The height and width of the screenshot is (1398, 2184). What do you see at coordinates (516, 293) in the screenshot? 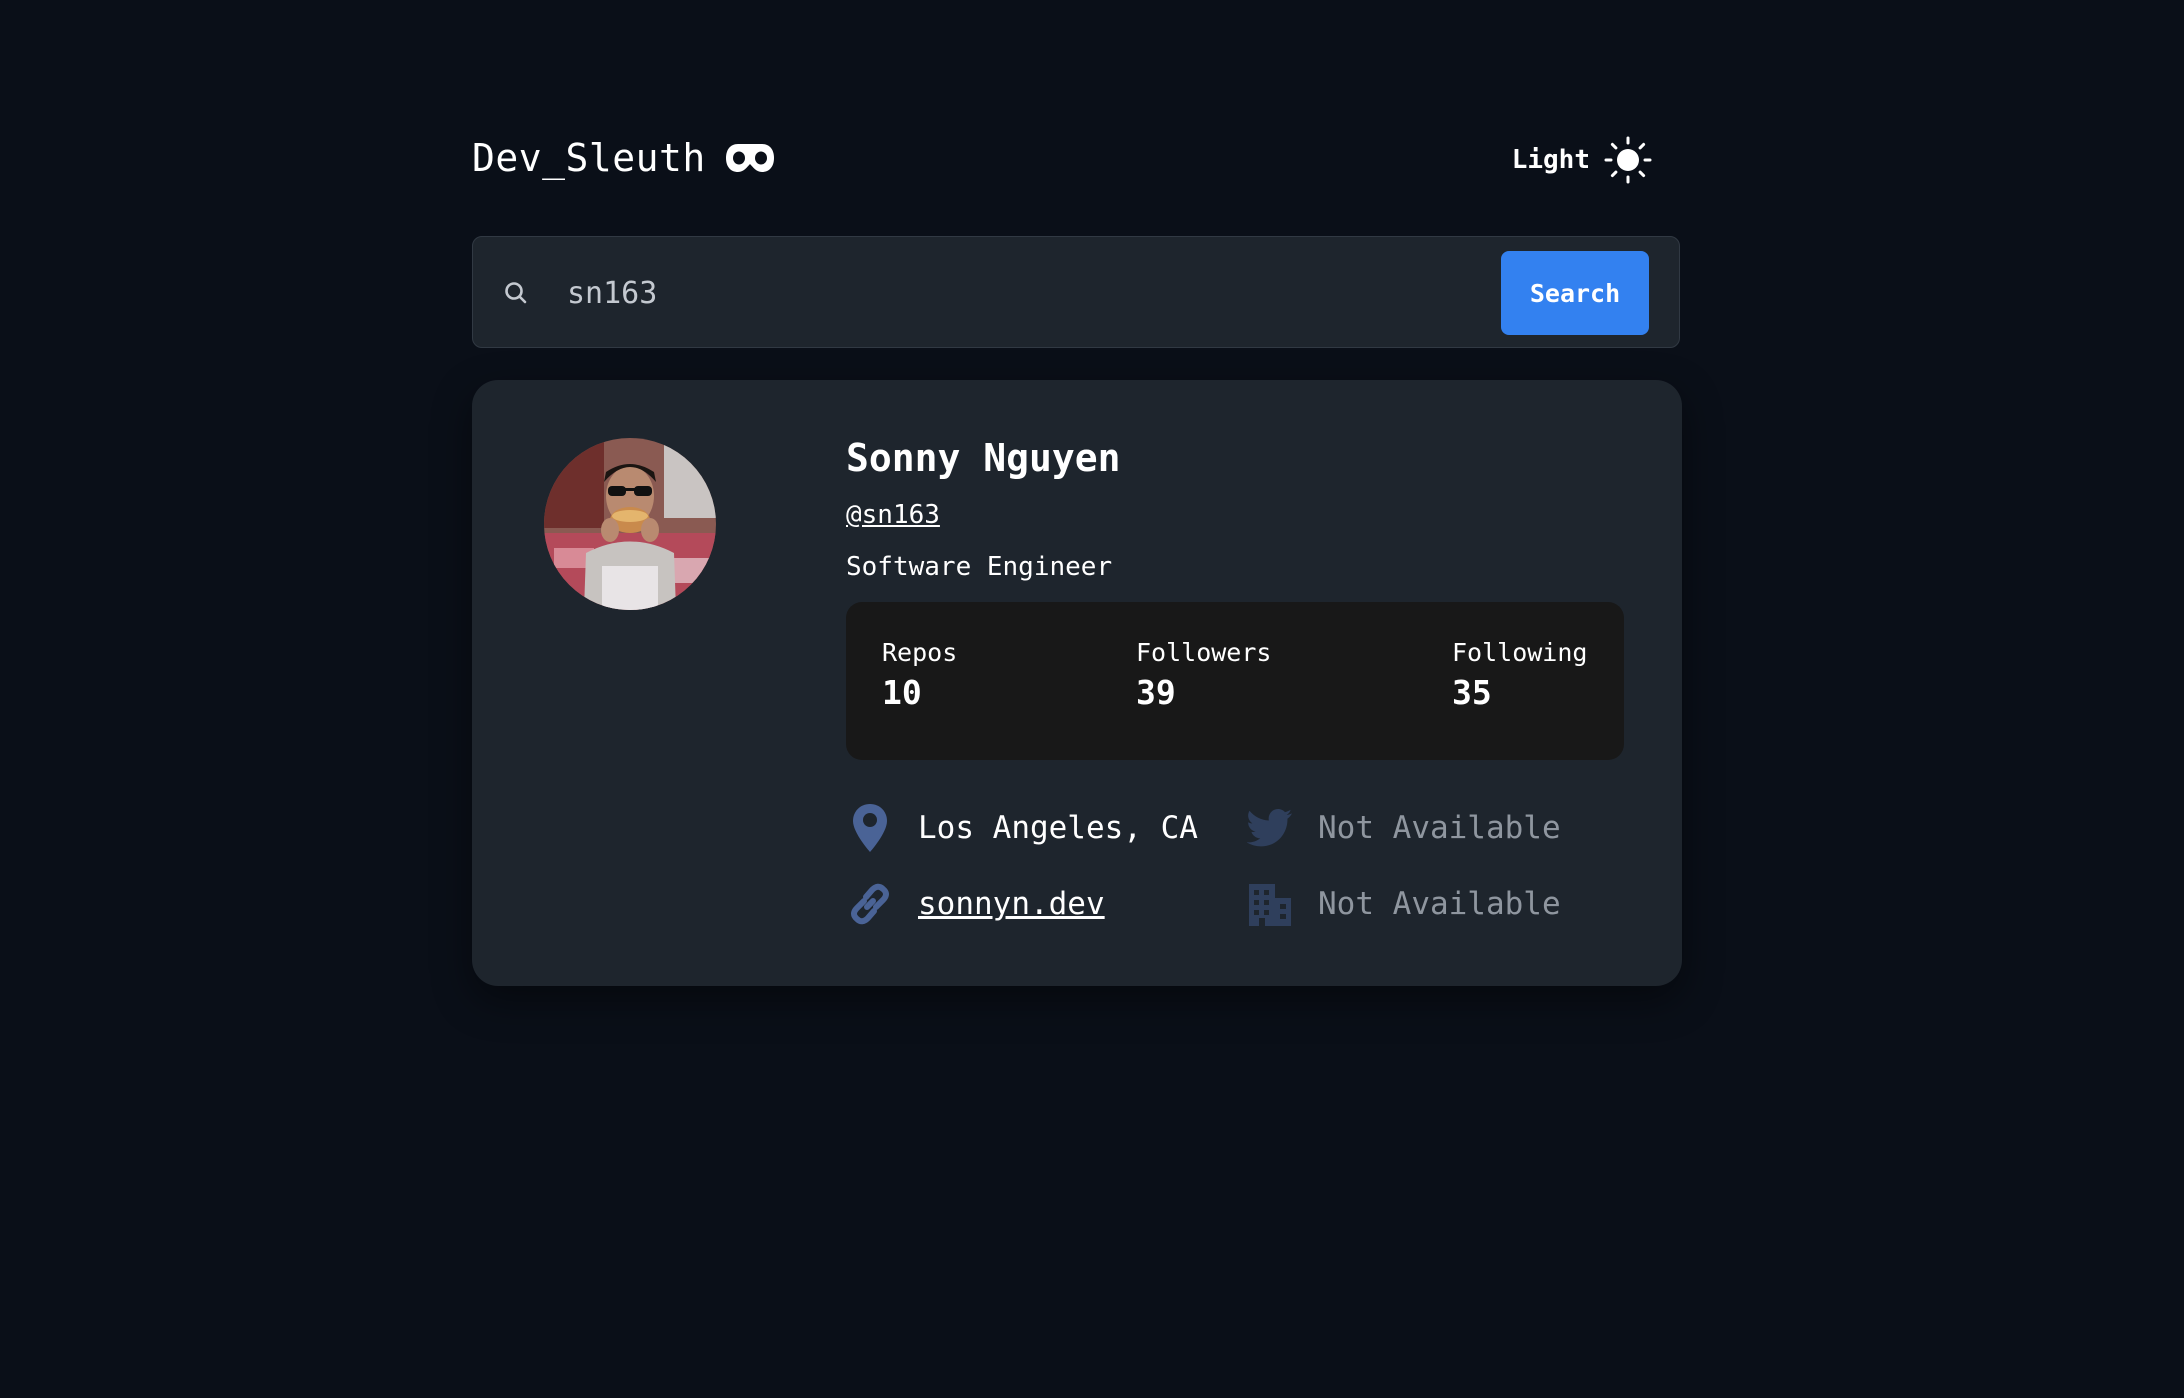
I see `search-icon` at bounding box center [516, 293].